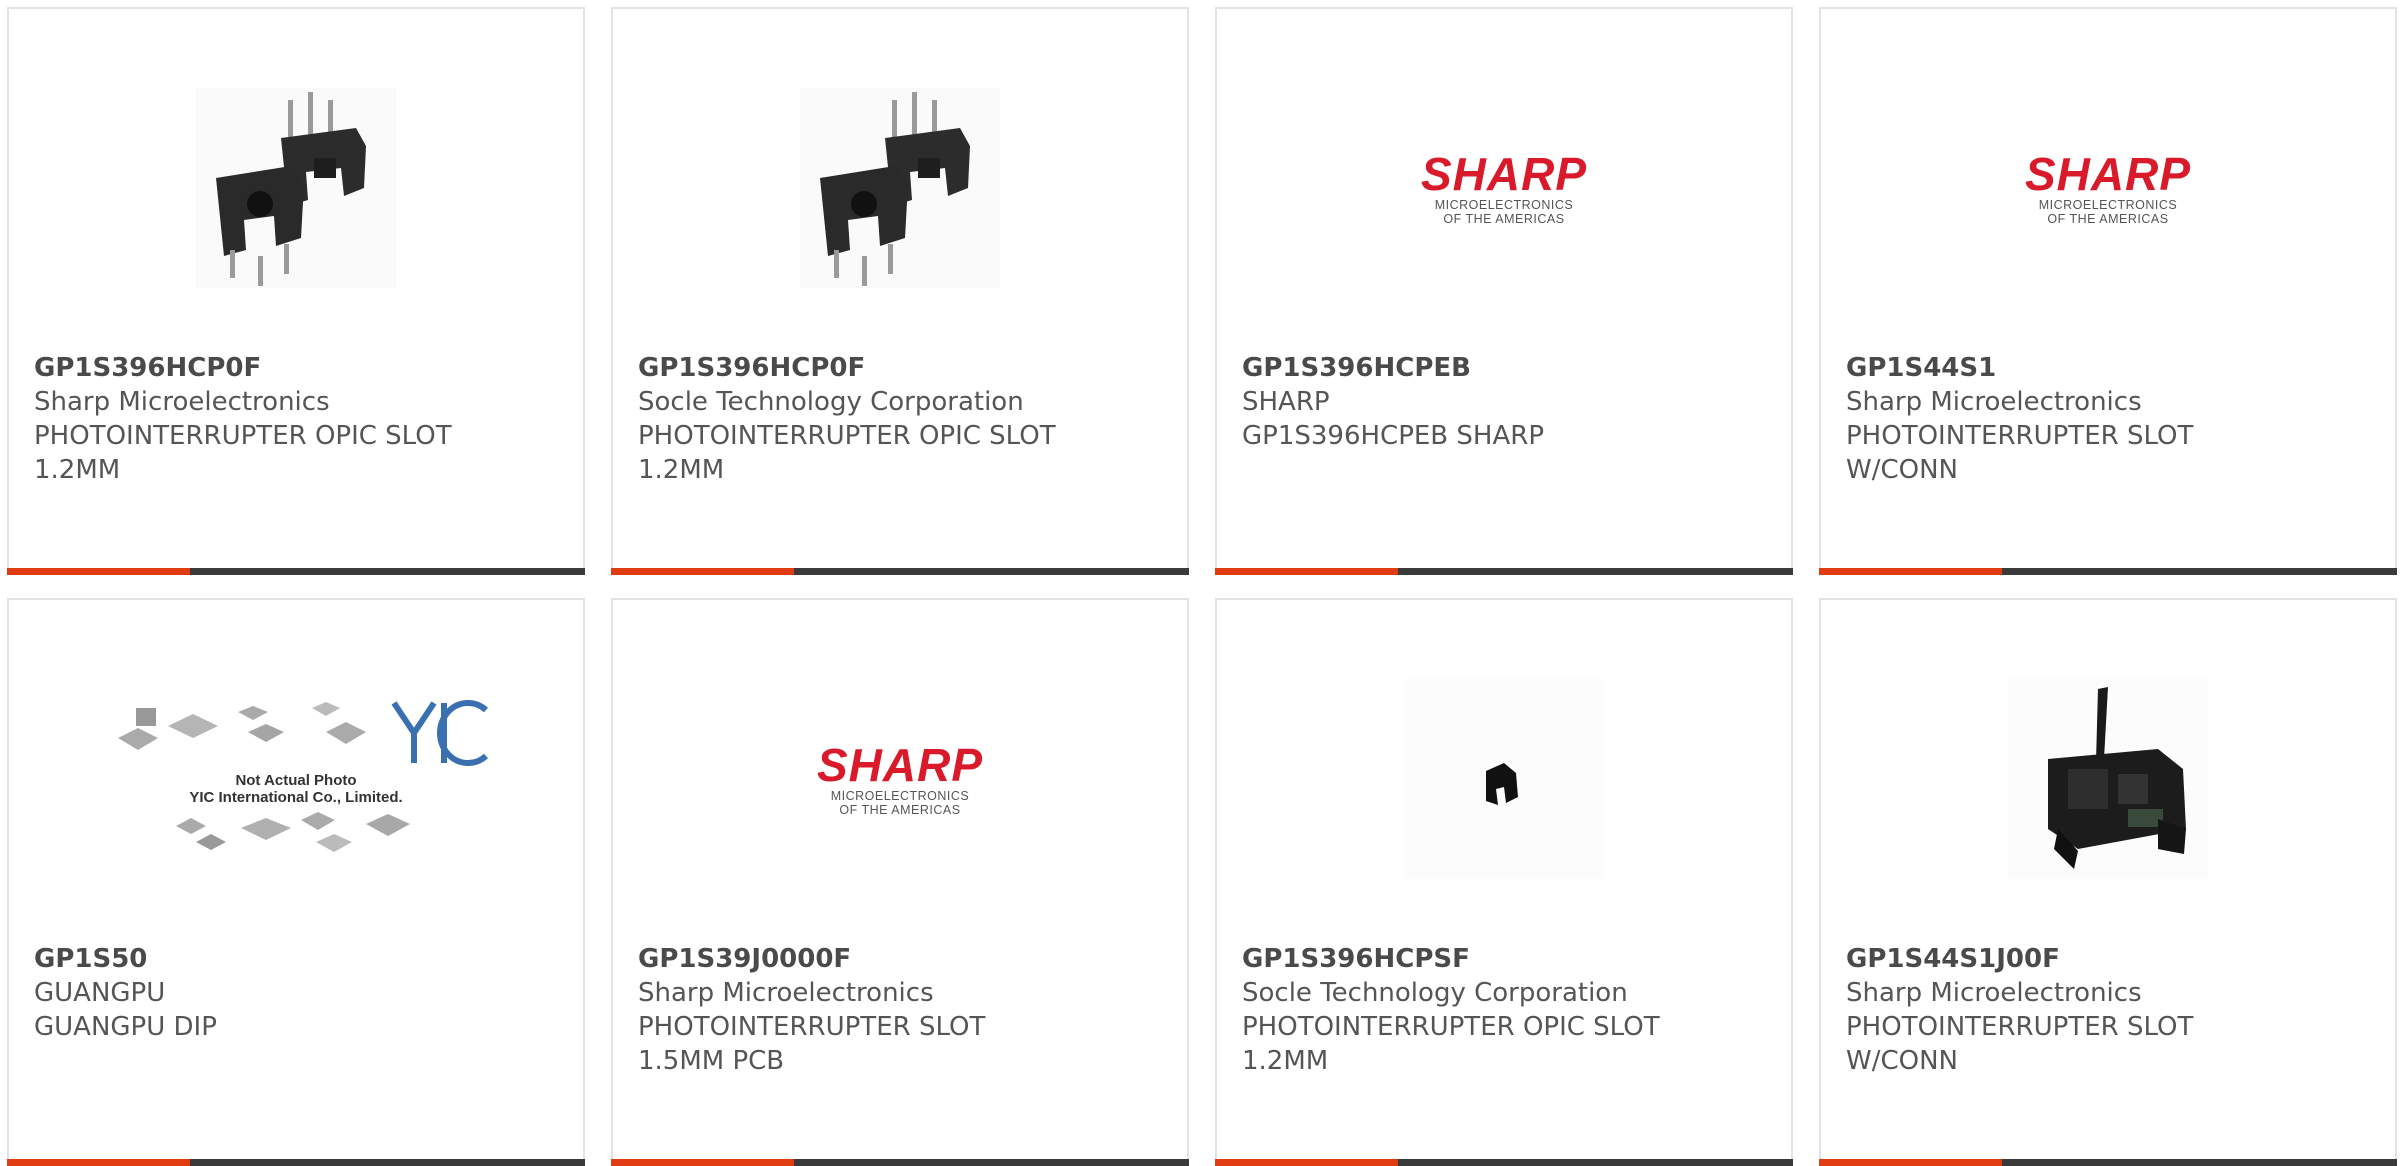  Describe the element at coordinates (1286, 402) in the screenshot. I see `manufacturer-name: SHARP` at that location.